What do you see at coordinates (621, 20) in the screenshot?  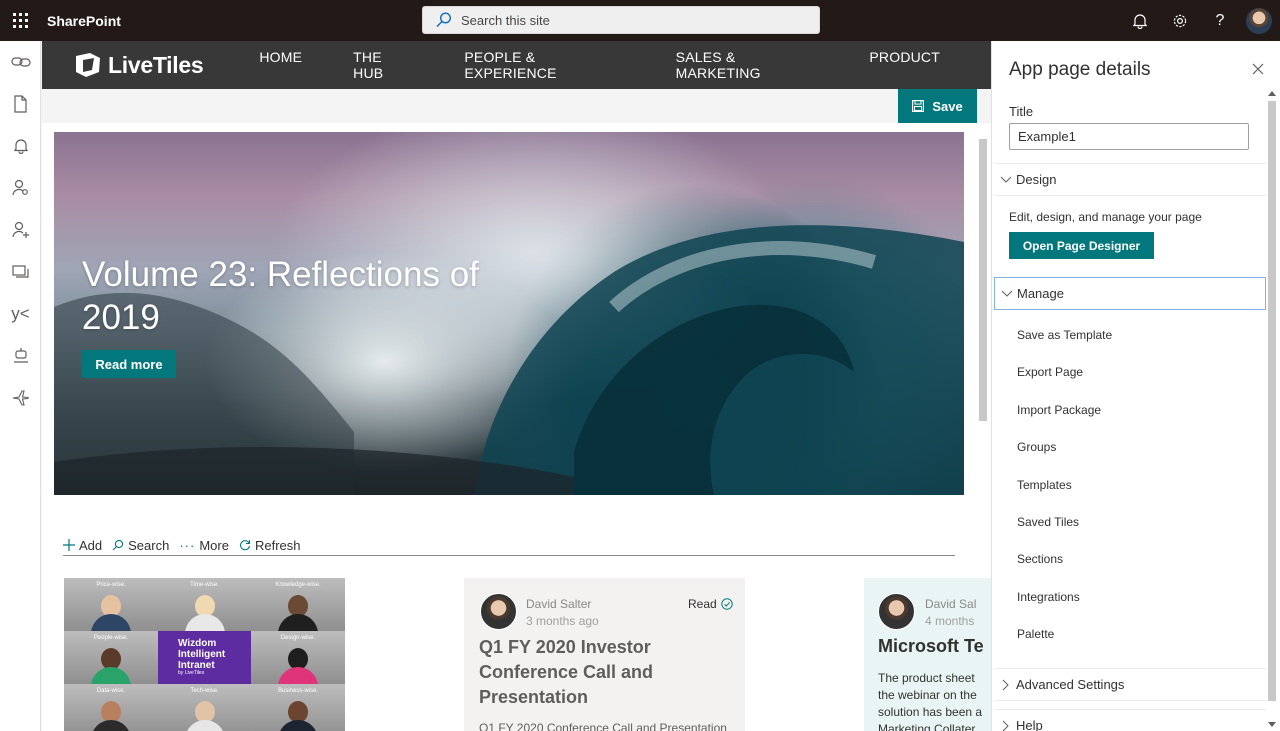 I see `site-search-box: Search this site` at bounding box center [621, 20].